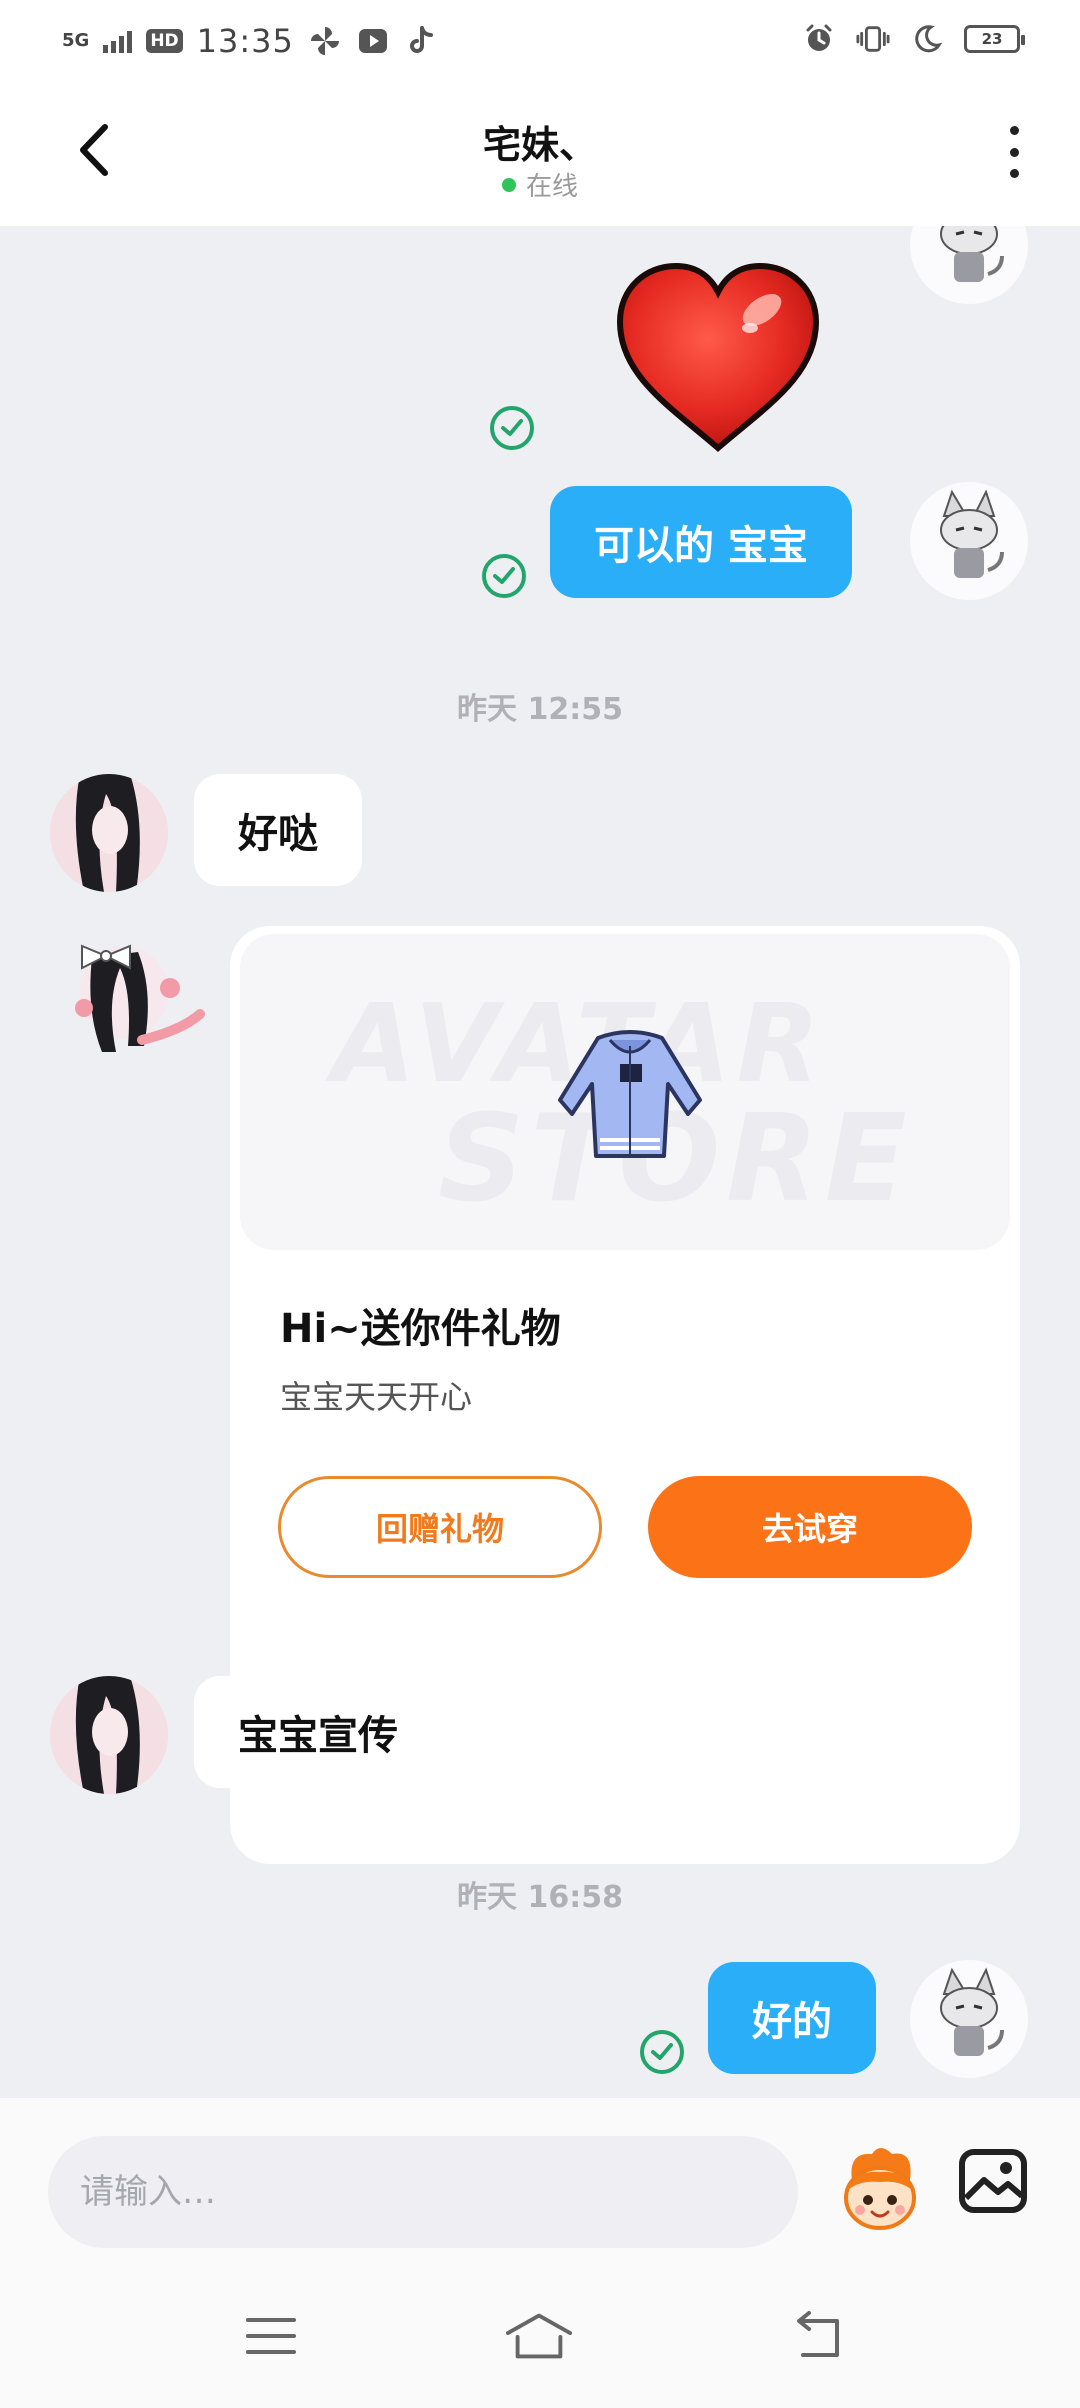 This screenshot has height=2408, width=1080. I want to click on video-play-icon, so click(373, 41).